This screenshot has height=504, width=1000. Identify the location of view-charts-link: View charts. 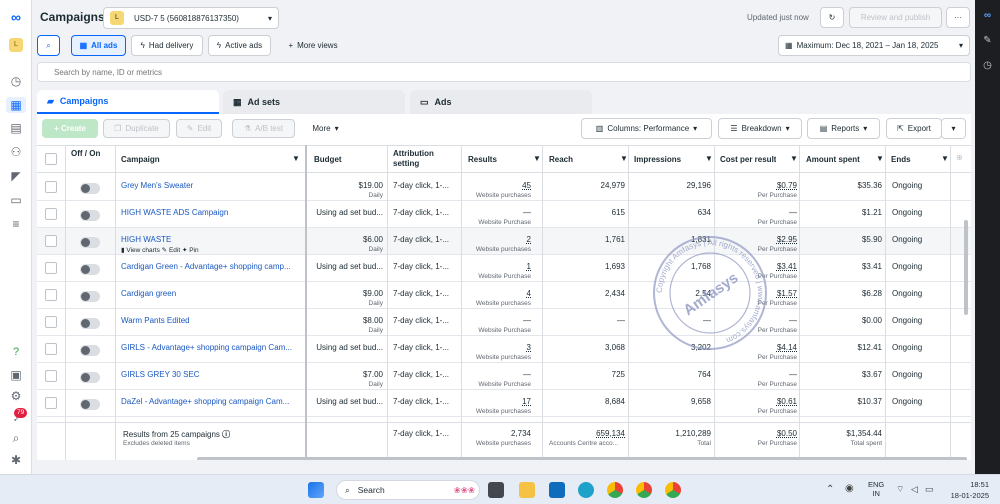
(142, 250).